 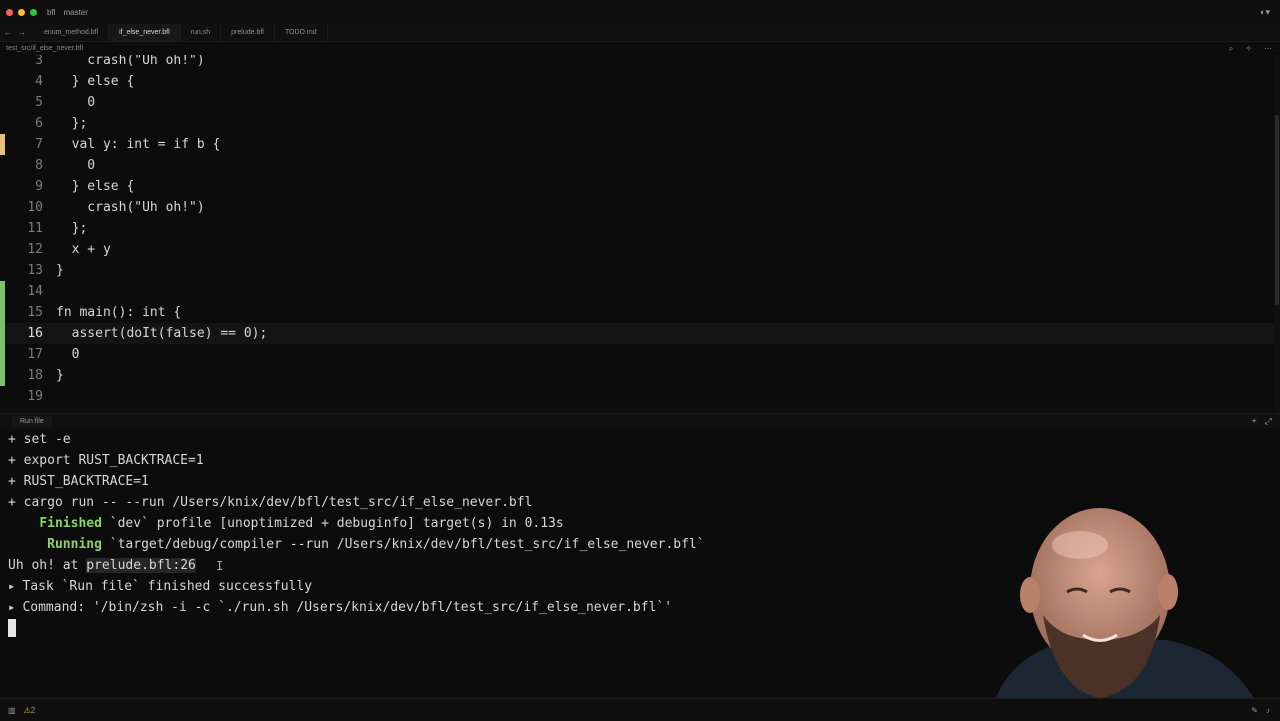 I want to click on tab-label: run.sh, so click(x=200, y=32).